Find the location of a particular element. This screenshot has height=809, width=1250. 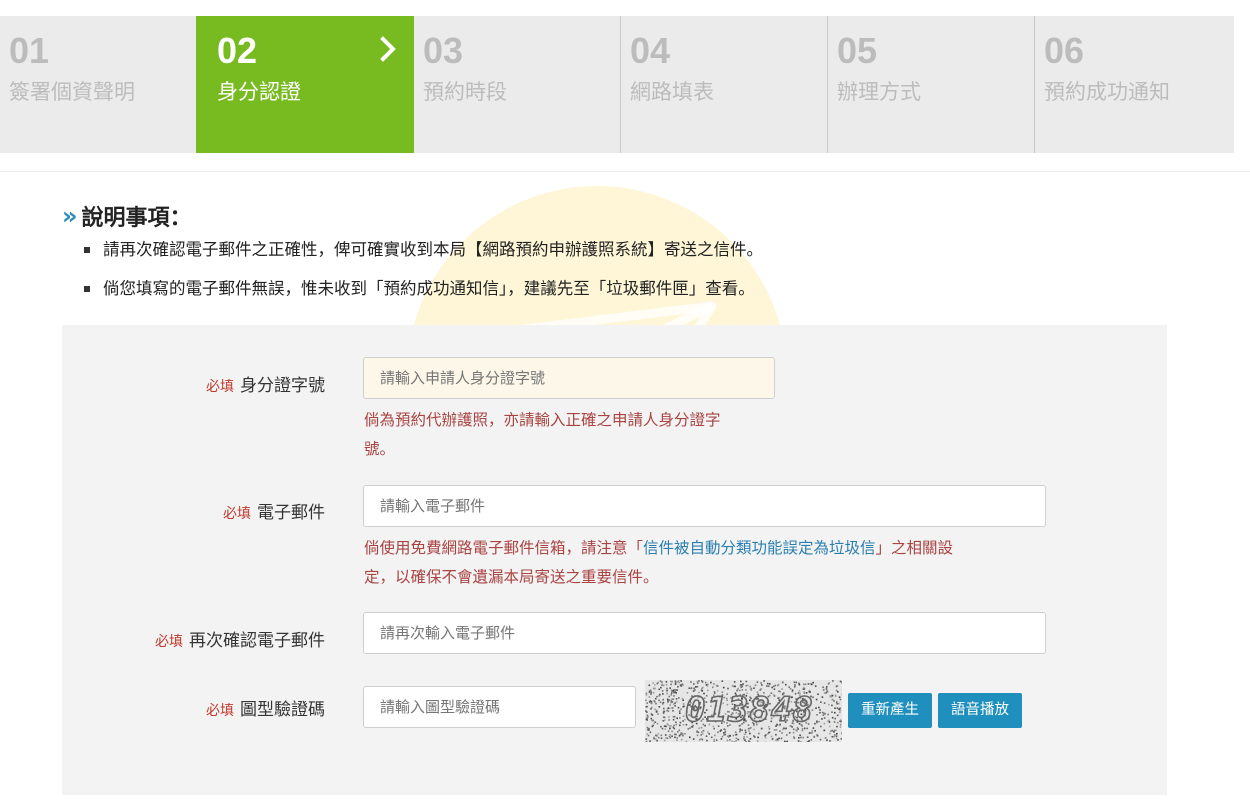

audio-captcha-button: 語音播放 is located at coordinates (980, 710).